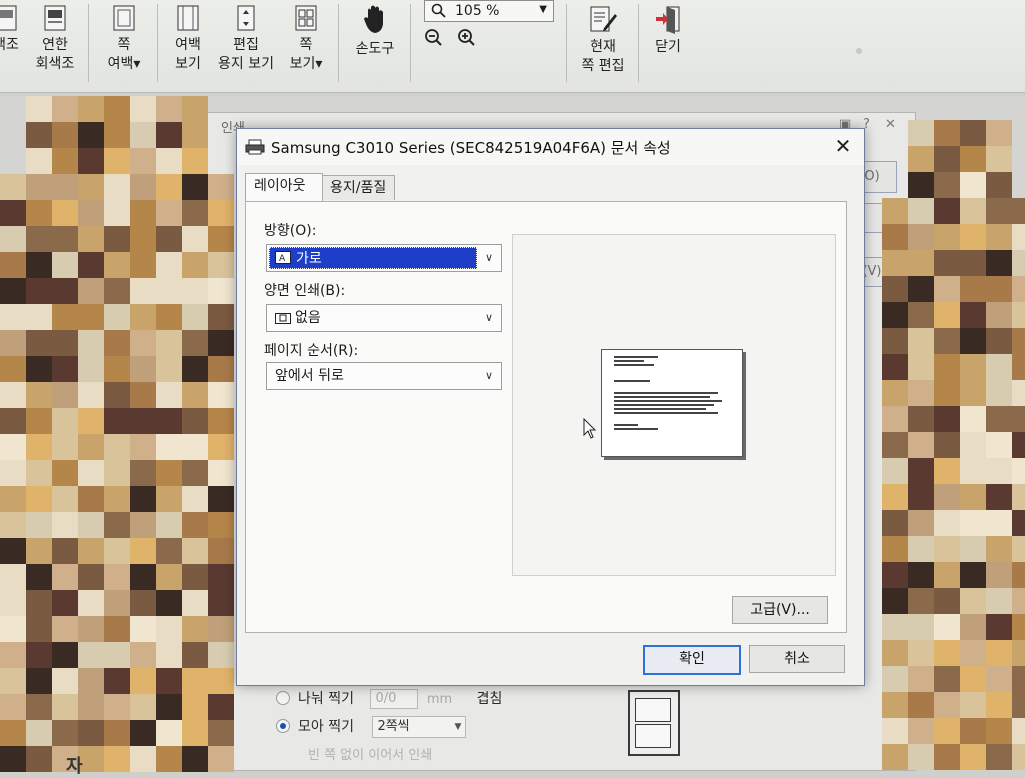 The image size is (1025, 778). Describe the element at coordinates (188, 39) in the screenshot. I see `ribbon-margin-view-button: 여백 보기` at that location.